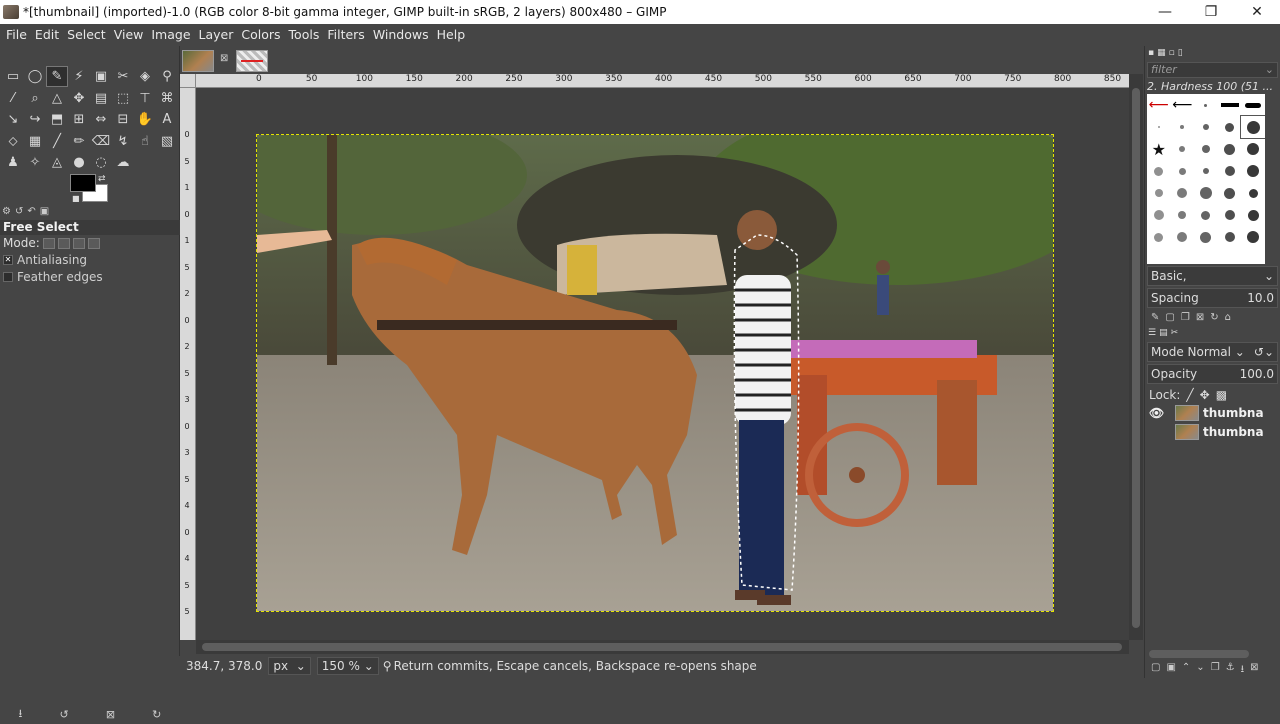 The width and height of the screenshot is (1280, 724). What do you see at coordinates (8, 276) in the screenshot?
I see `feather-checkbox` at bounding box center [8, 276].